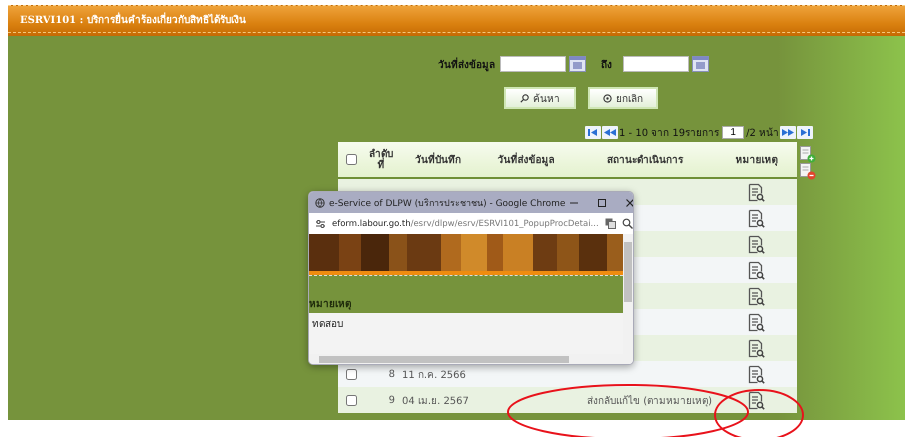  I want to click on vertical-scrollbar, so click(628, 294).